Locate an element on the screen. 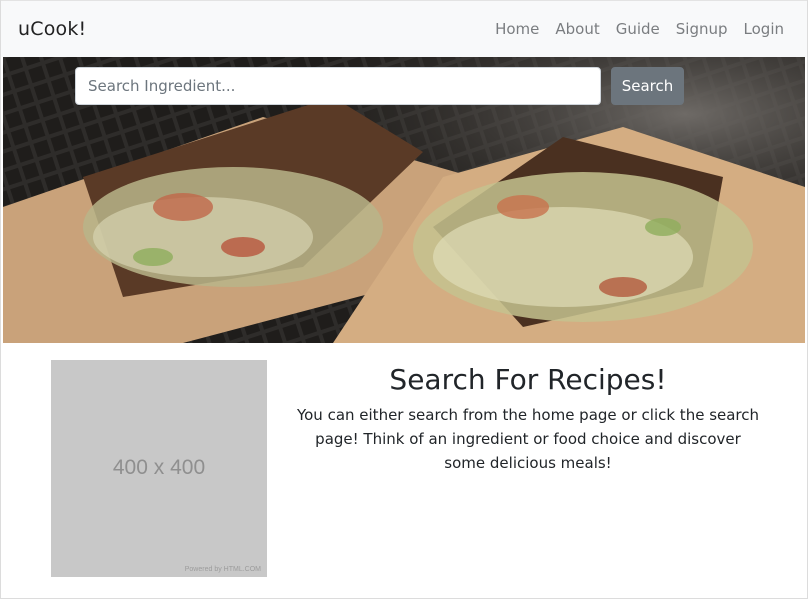  nav-about-link: About is located at coordinates (577, 29).